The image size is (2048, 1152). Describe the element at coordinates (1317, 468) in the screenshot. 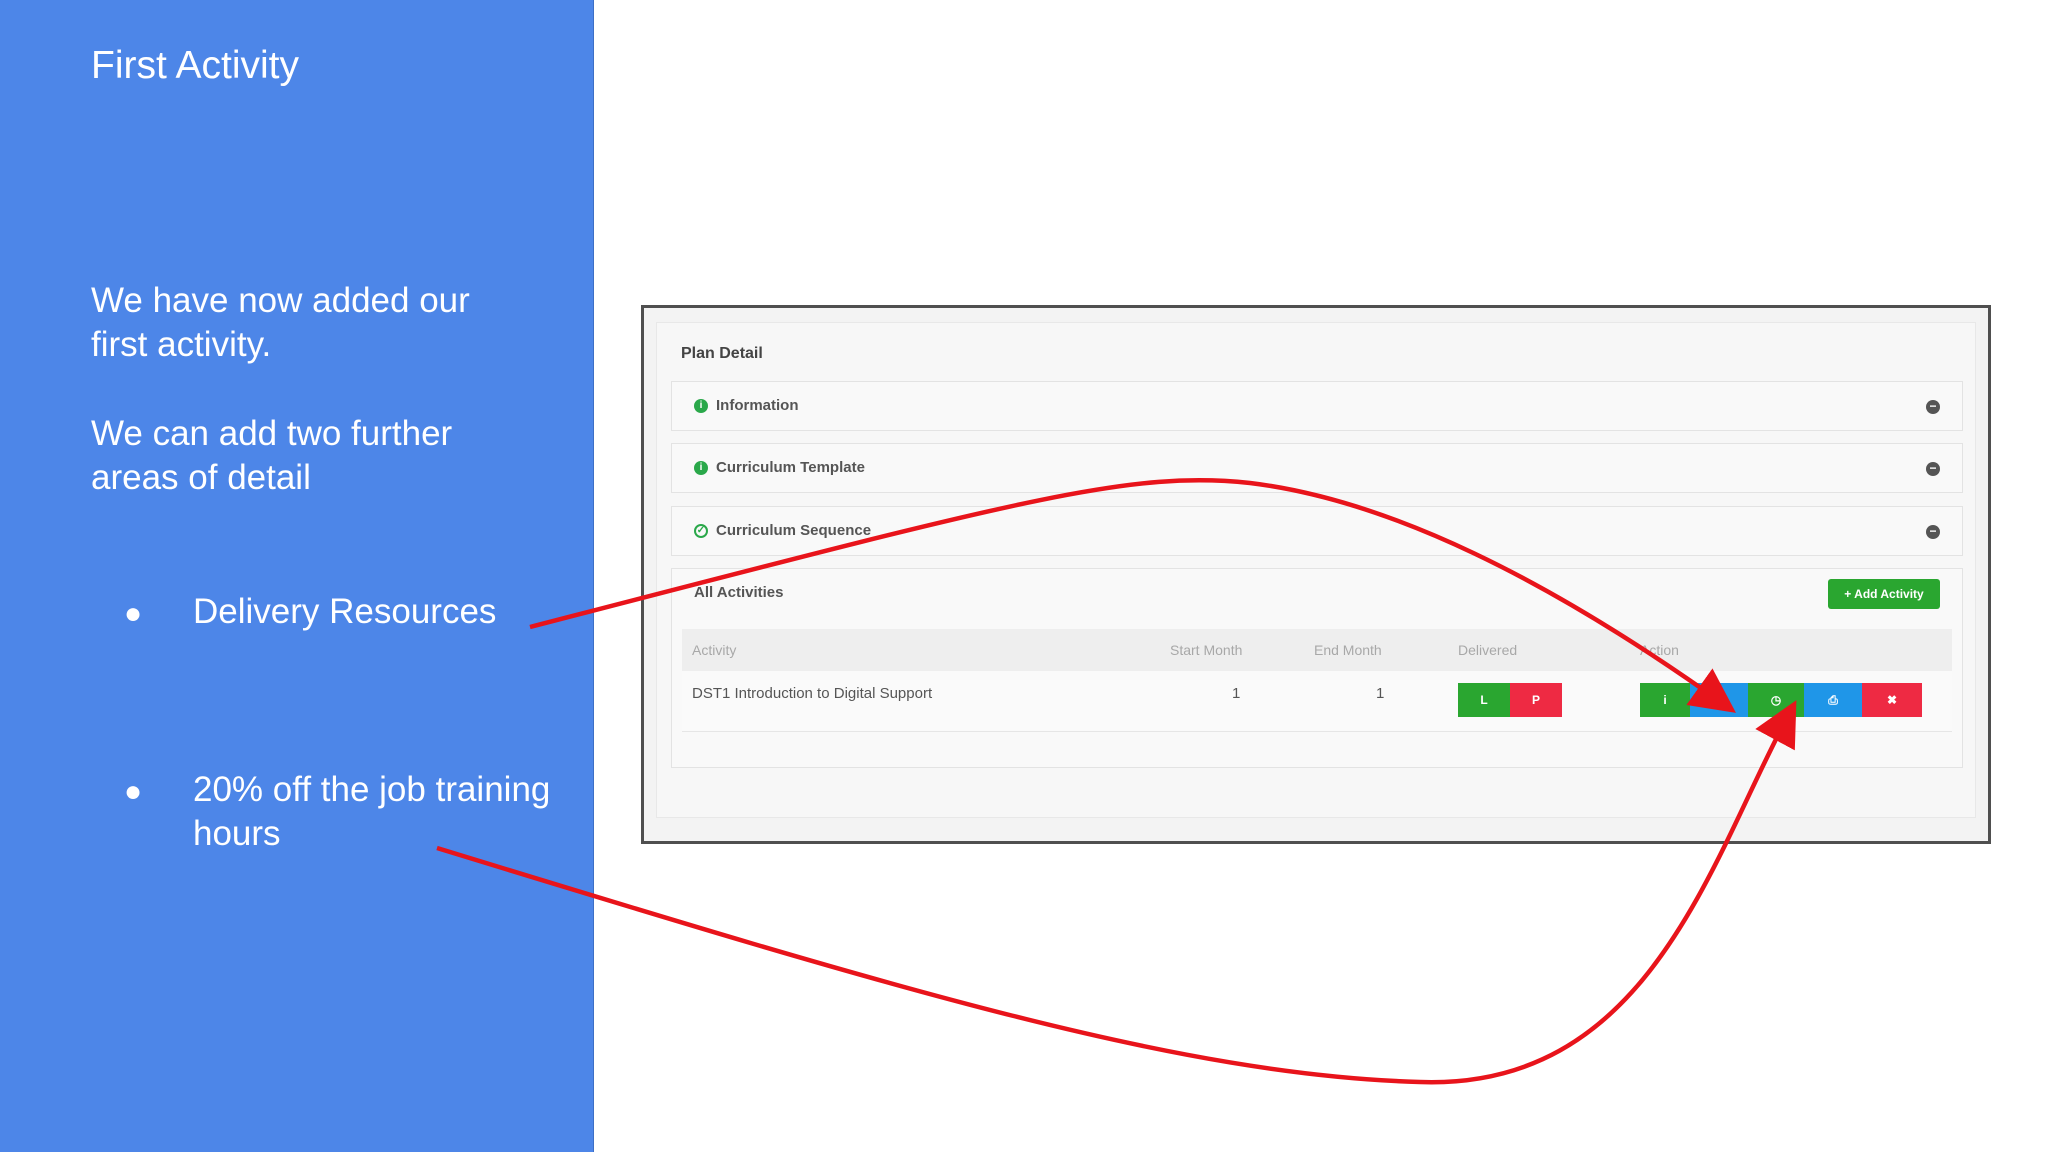

I see `section-curriculum-template: i Curriculum Template −` at that location.